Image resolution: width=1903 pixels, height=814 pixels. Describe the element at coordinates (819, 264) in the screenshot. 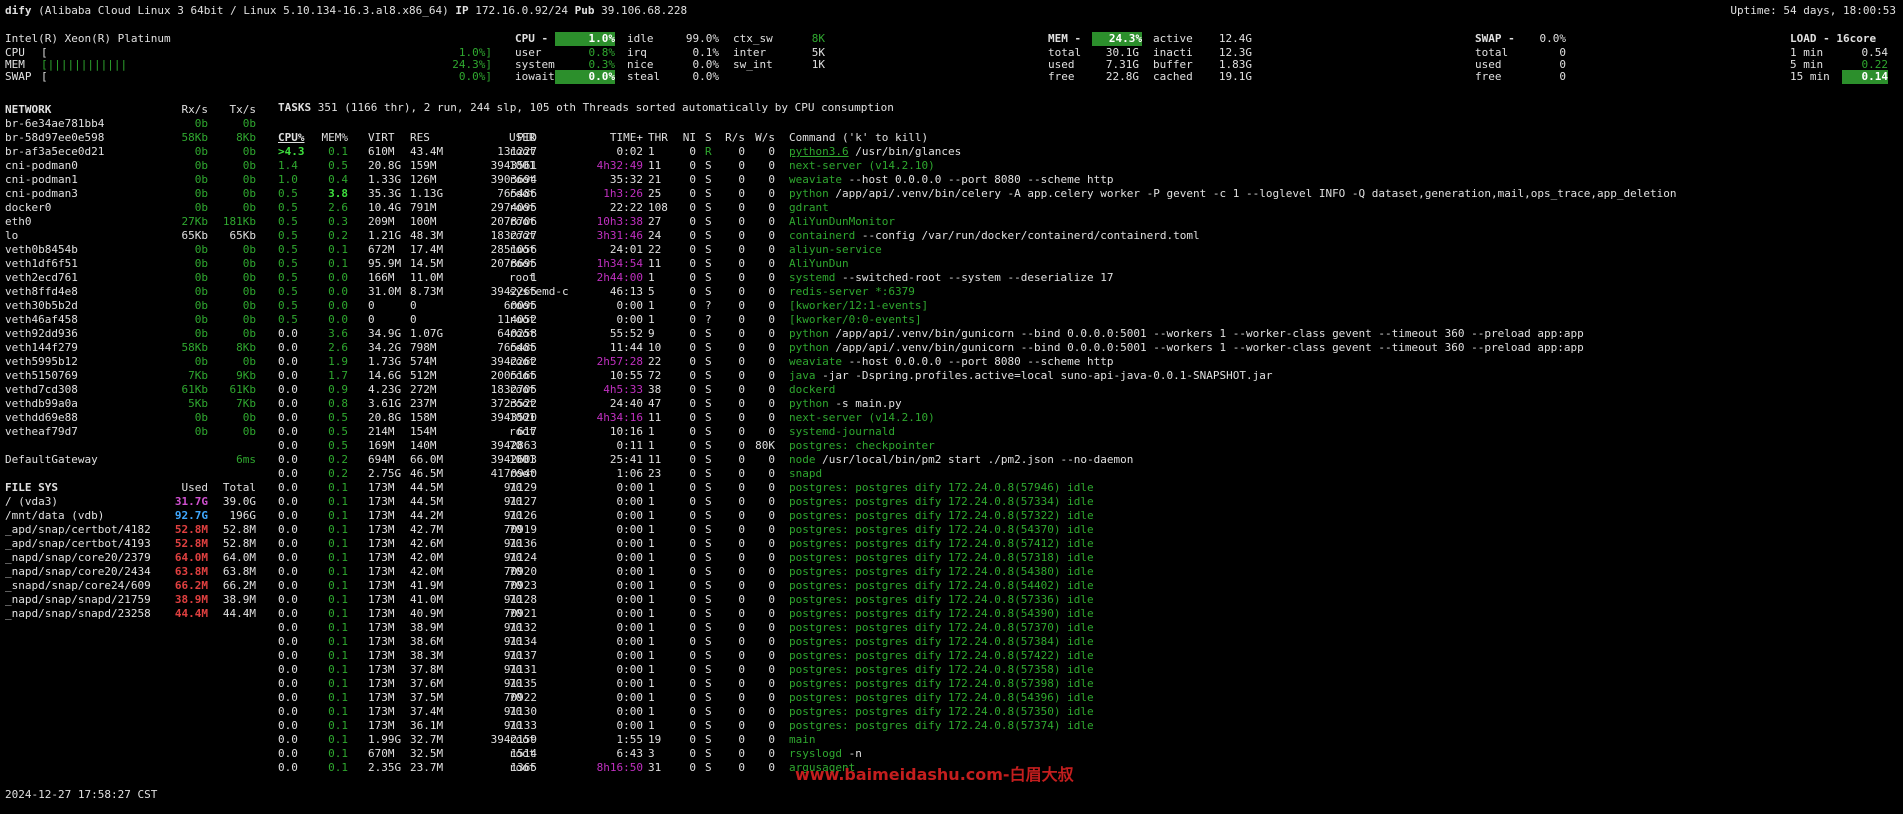

I see `proc-command: AliYunDun` at that location.